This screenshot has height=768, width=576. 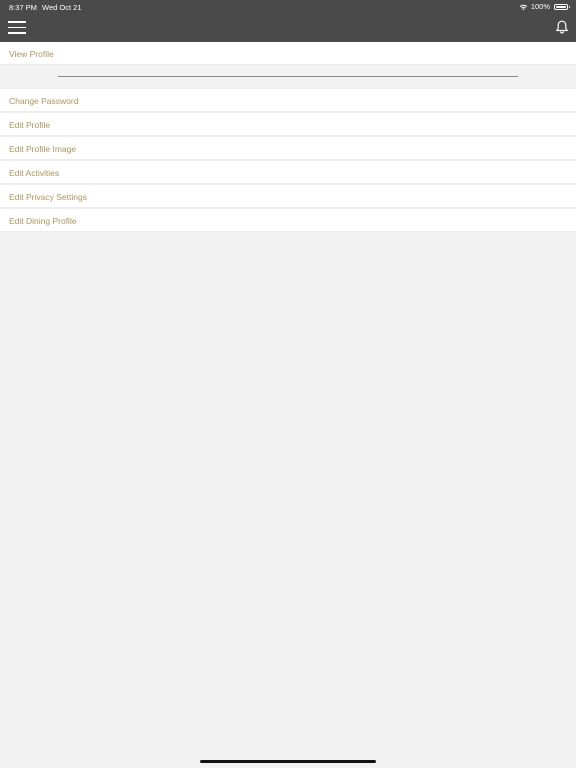 I want to click on battery-icon, so click(x=562, y=6).